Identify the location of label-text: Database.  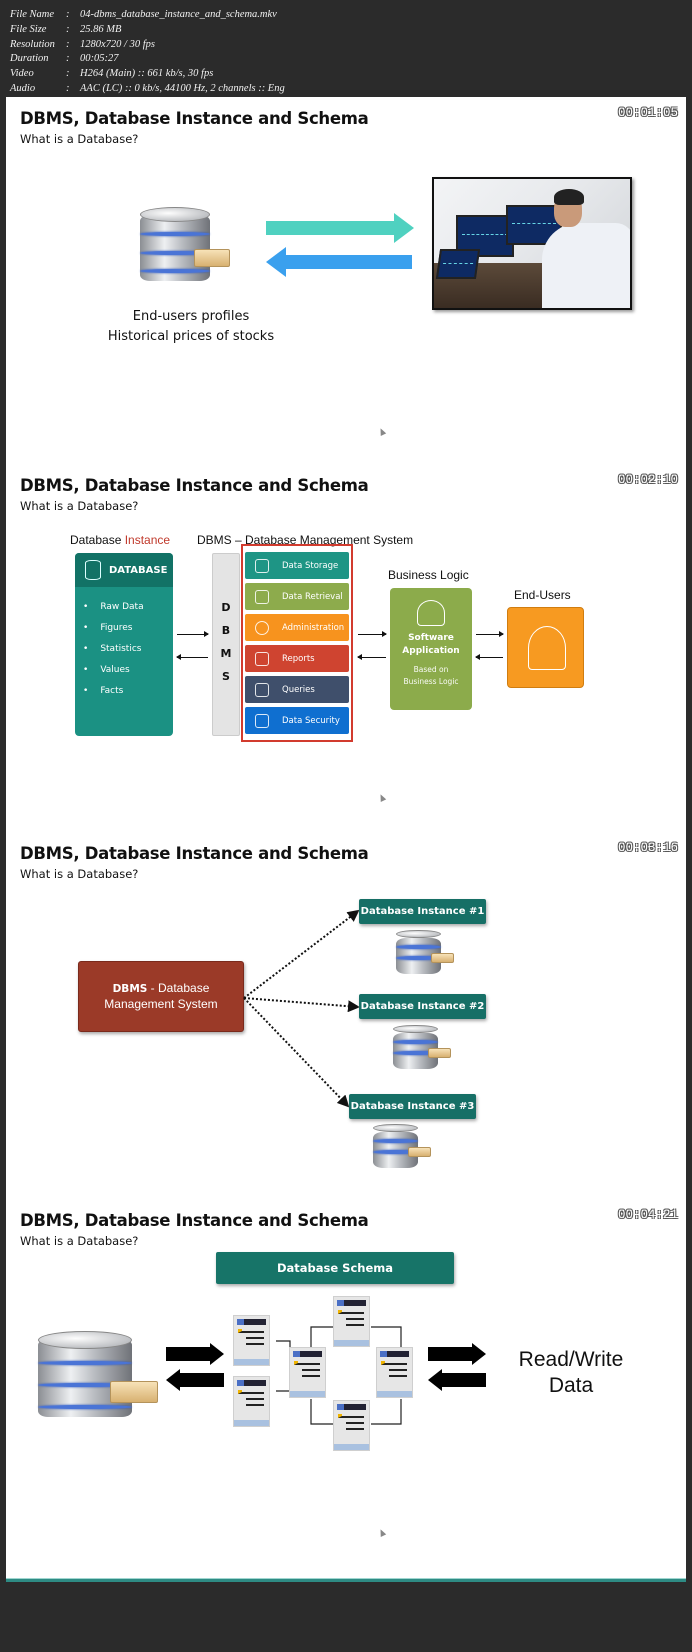
(97, 540).